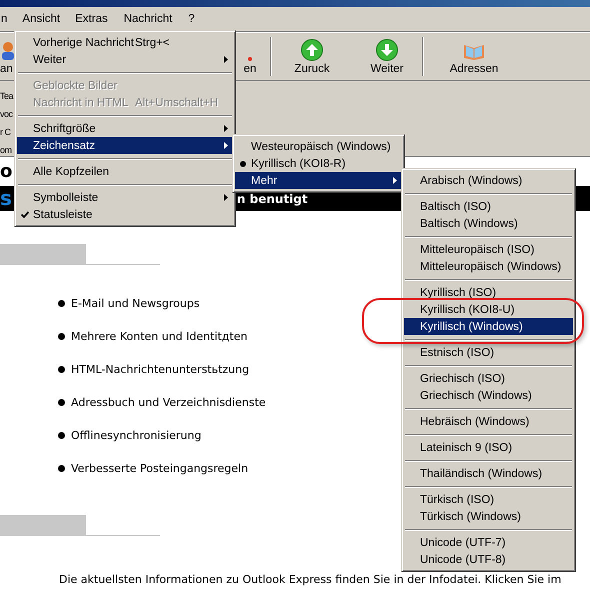 Image resolution: width=590 pixels, height=604 pixels. Describe the element at coordinates (7, 19) in the screenshot. I see `menu-title: n` at that location.